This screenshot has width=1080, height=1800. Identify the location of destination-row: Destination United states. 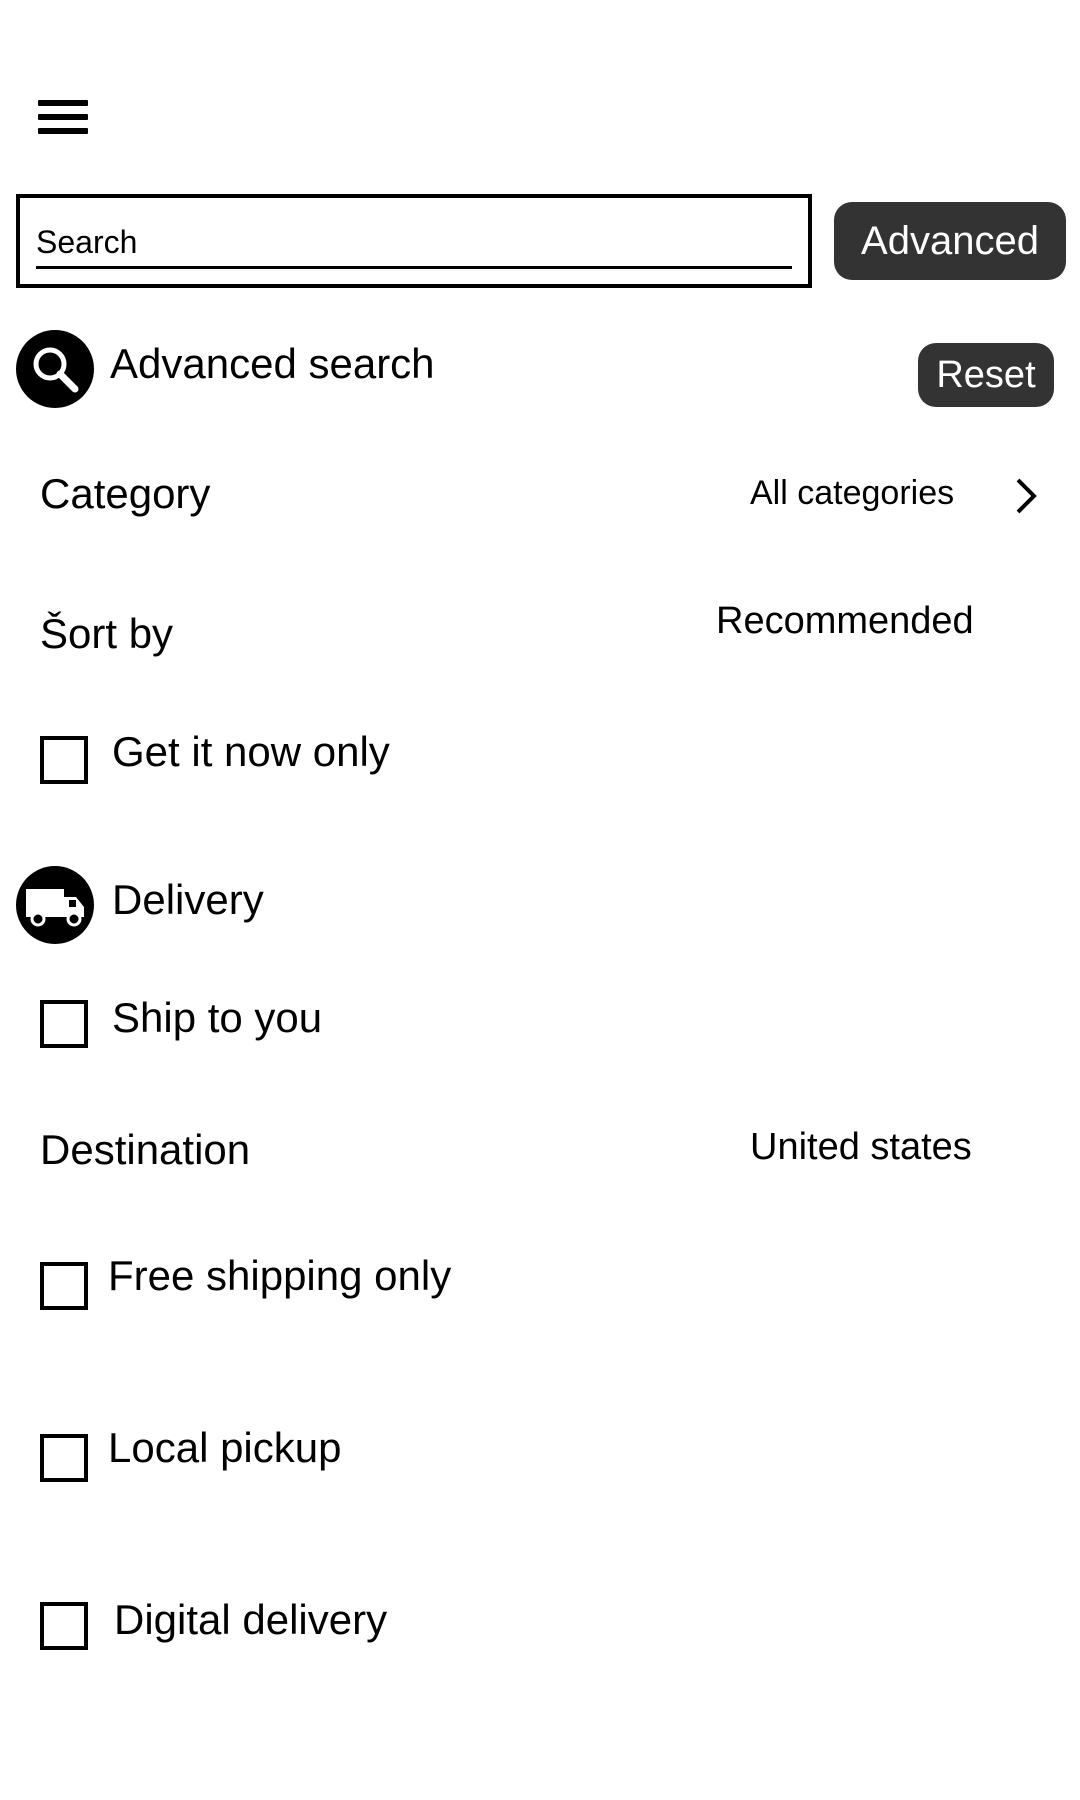
(540, 1155).